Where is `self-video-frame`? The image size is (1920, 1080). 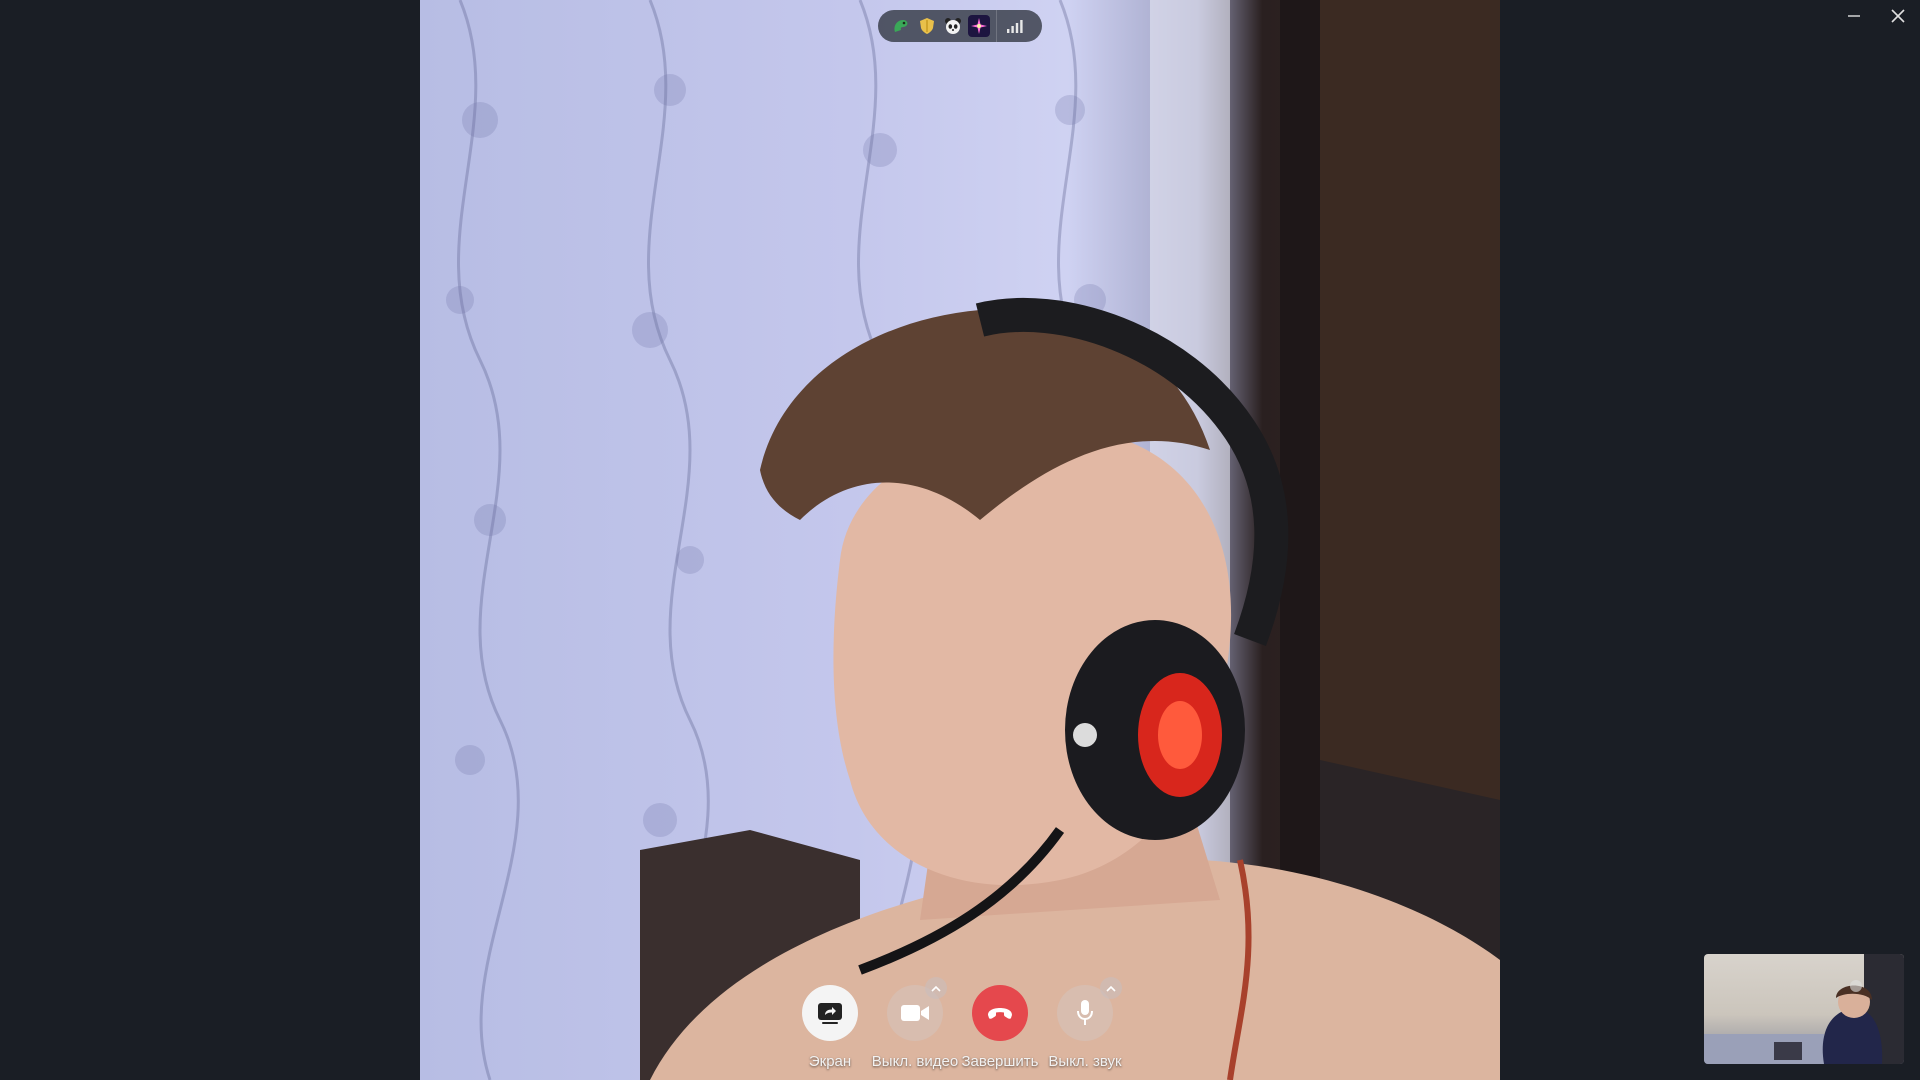 self-video-frame is located at coordinates (1804, 1009).